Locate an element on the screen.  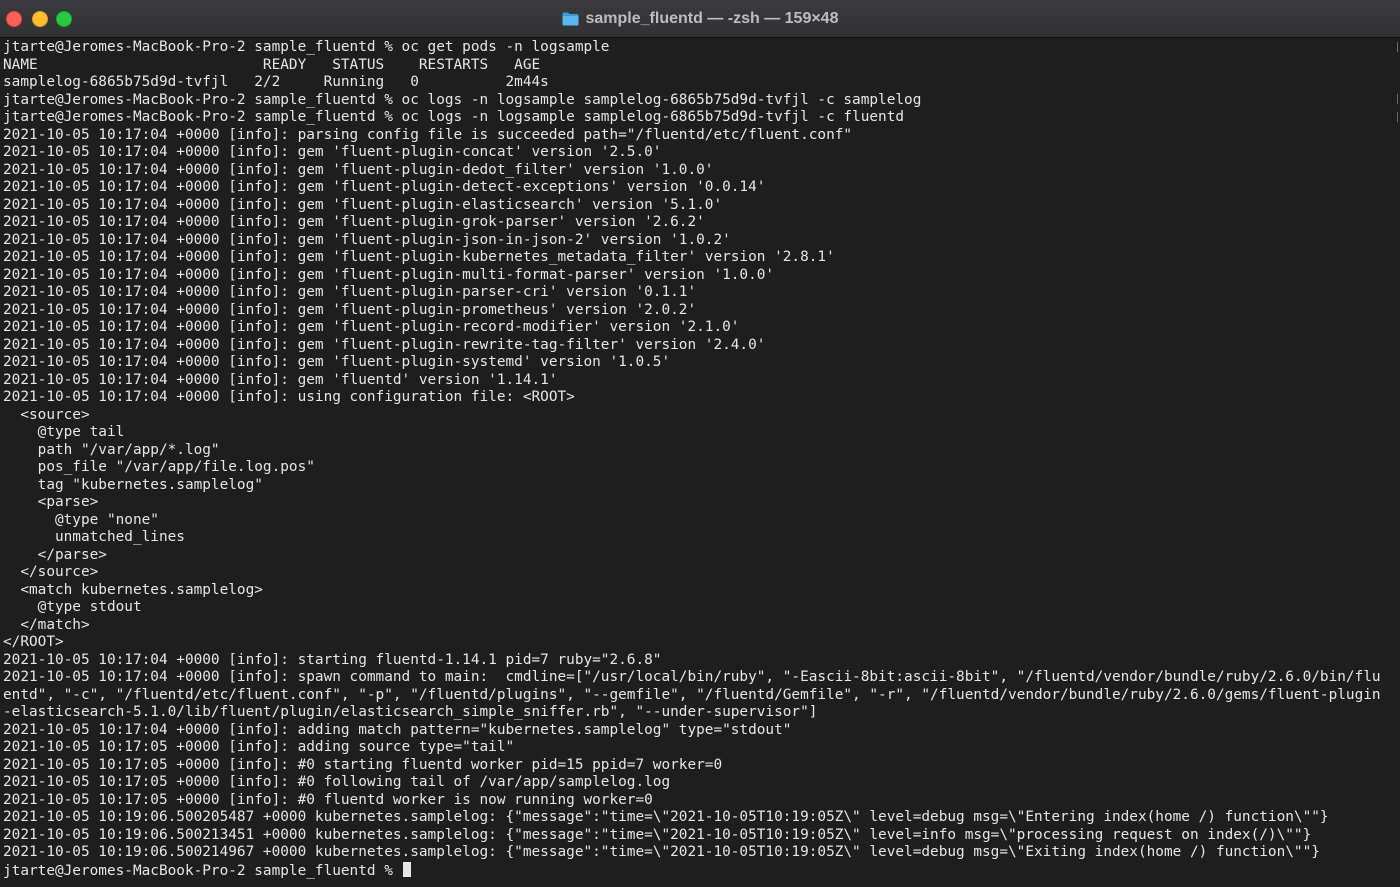
terminal-line: @type tail is located at coordinates (64, 432).